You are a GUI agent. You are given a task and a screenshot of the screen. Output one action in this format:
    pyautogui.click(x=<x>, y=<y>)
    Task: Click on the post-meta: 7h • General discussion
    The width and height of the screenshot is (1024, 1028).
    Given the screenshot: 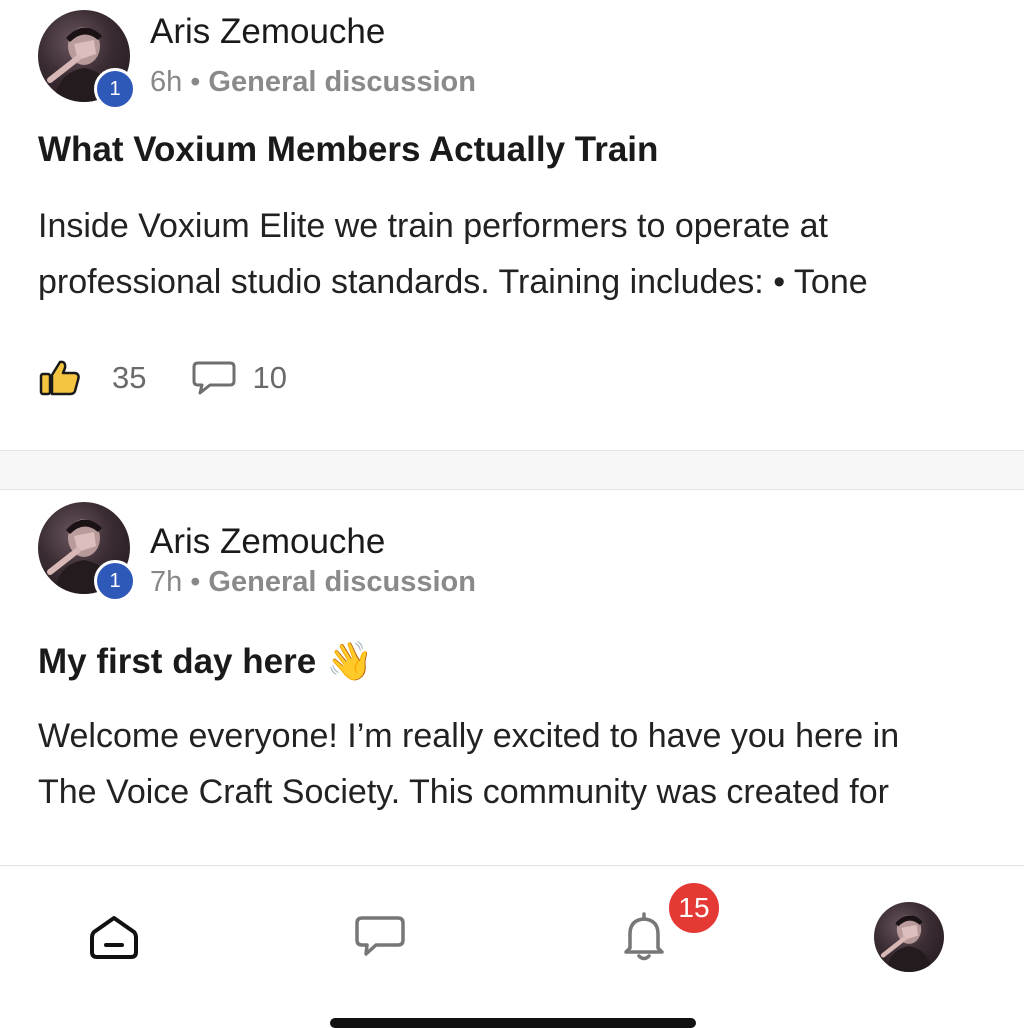 What is the action you would take?
    pyautogui.click(x=313, y=582)
    